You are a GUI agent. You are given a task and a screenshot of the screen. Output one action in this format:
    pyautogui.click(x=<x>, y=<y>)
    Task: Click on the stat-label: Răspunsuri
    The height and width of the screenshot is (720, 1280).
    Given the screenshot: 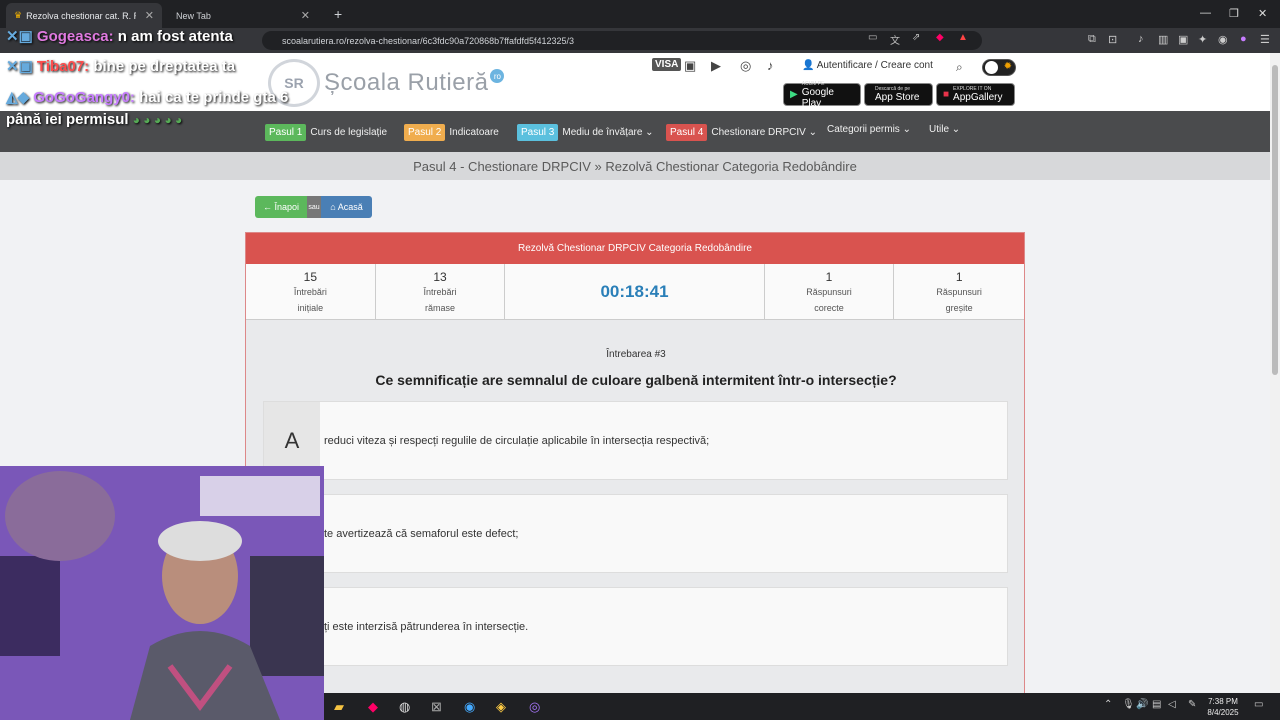 What is the action you would take?
    pyautogui.click(x=959, y=292)
    